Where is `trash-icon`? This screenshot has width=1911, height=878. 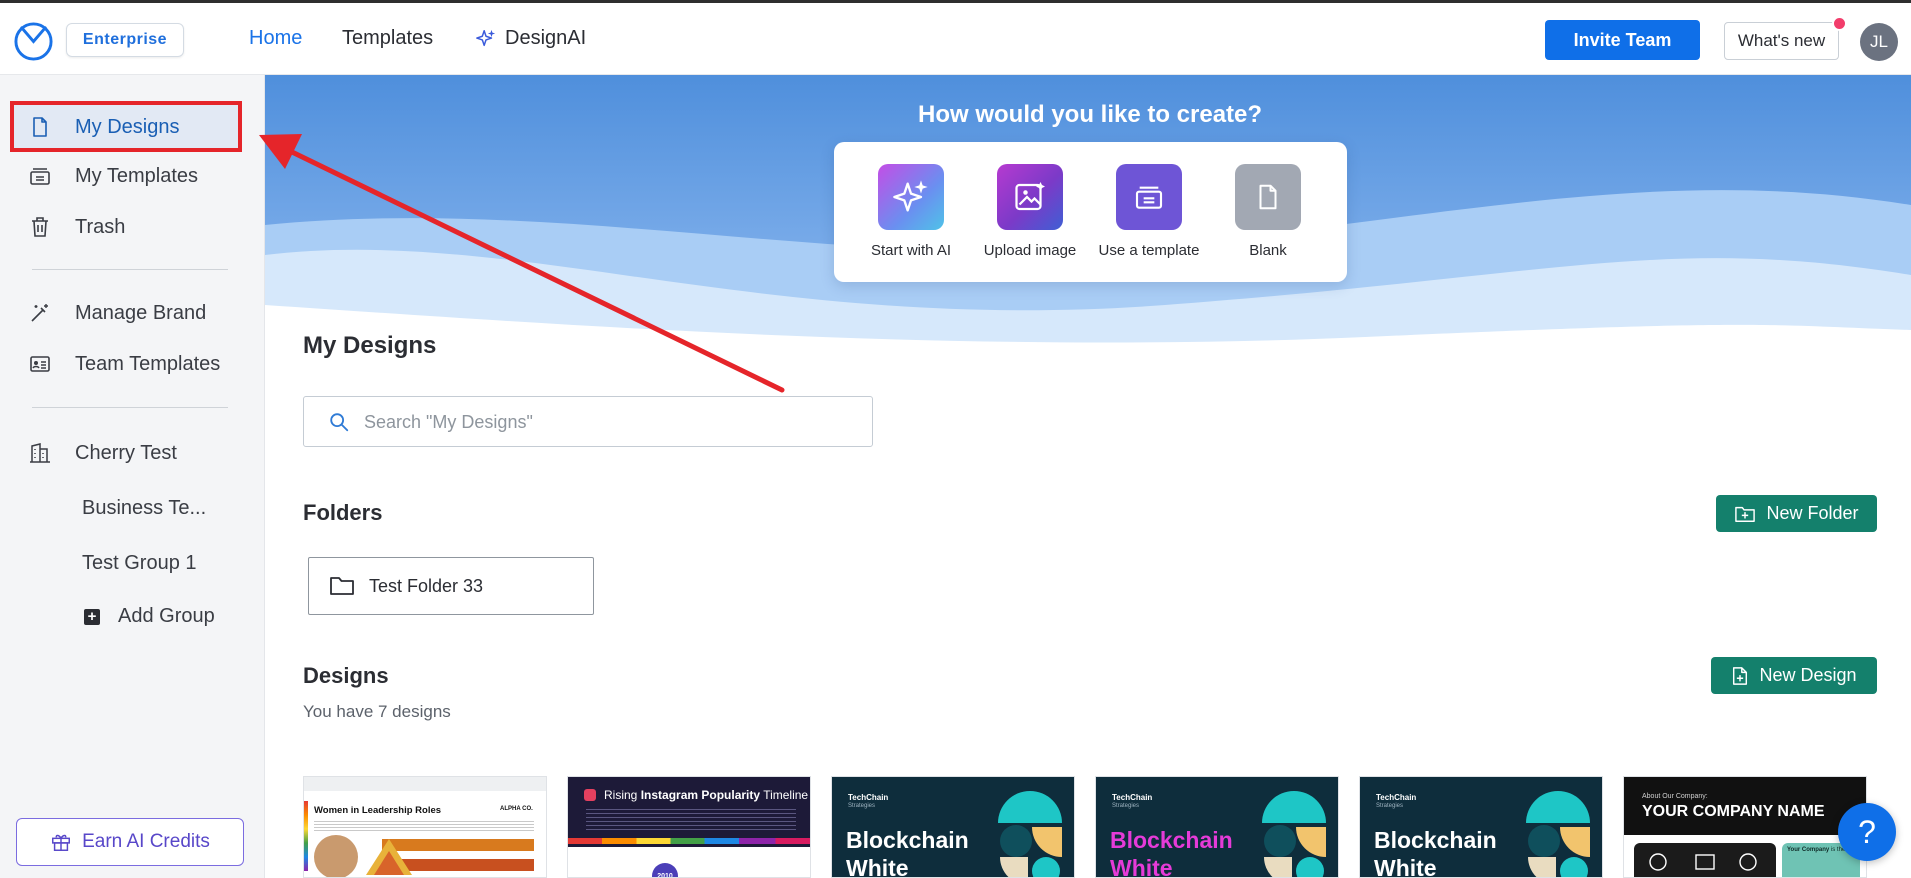
trash-icon is located at coordinates (40, 227).